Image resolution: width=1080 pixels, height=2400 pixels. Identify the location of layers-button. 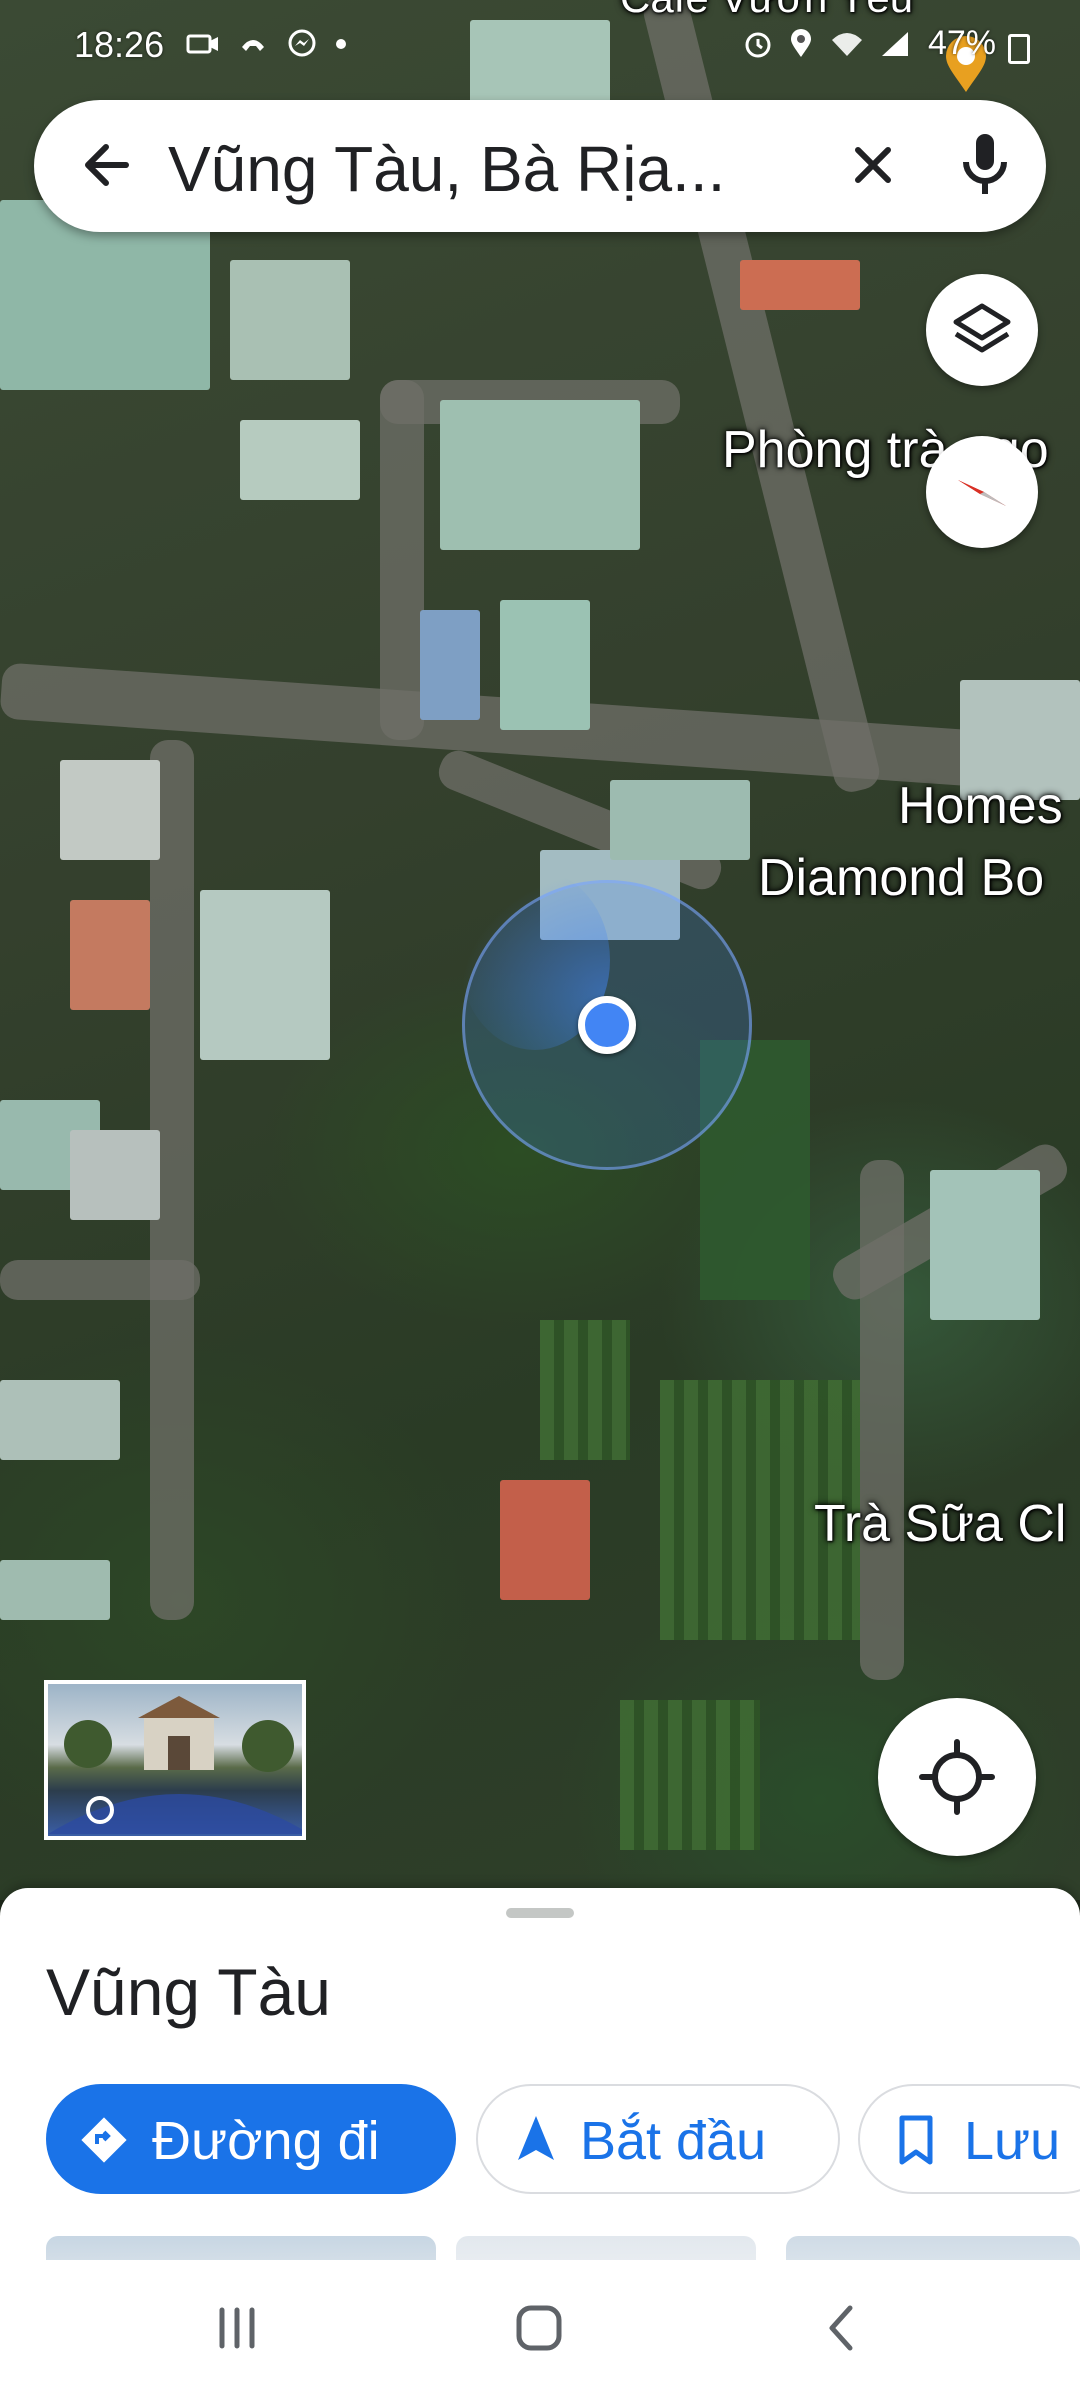
(982, 330).